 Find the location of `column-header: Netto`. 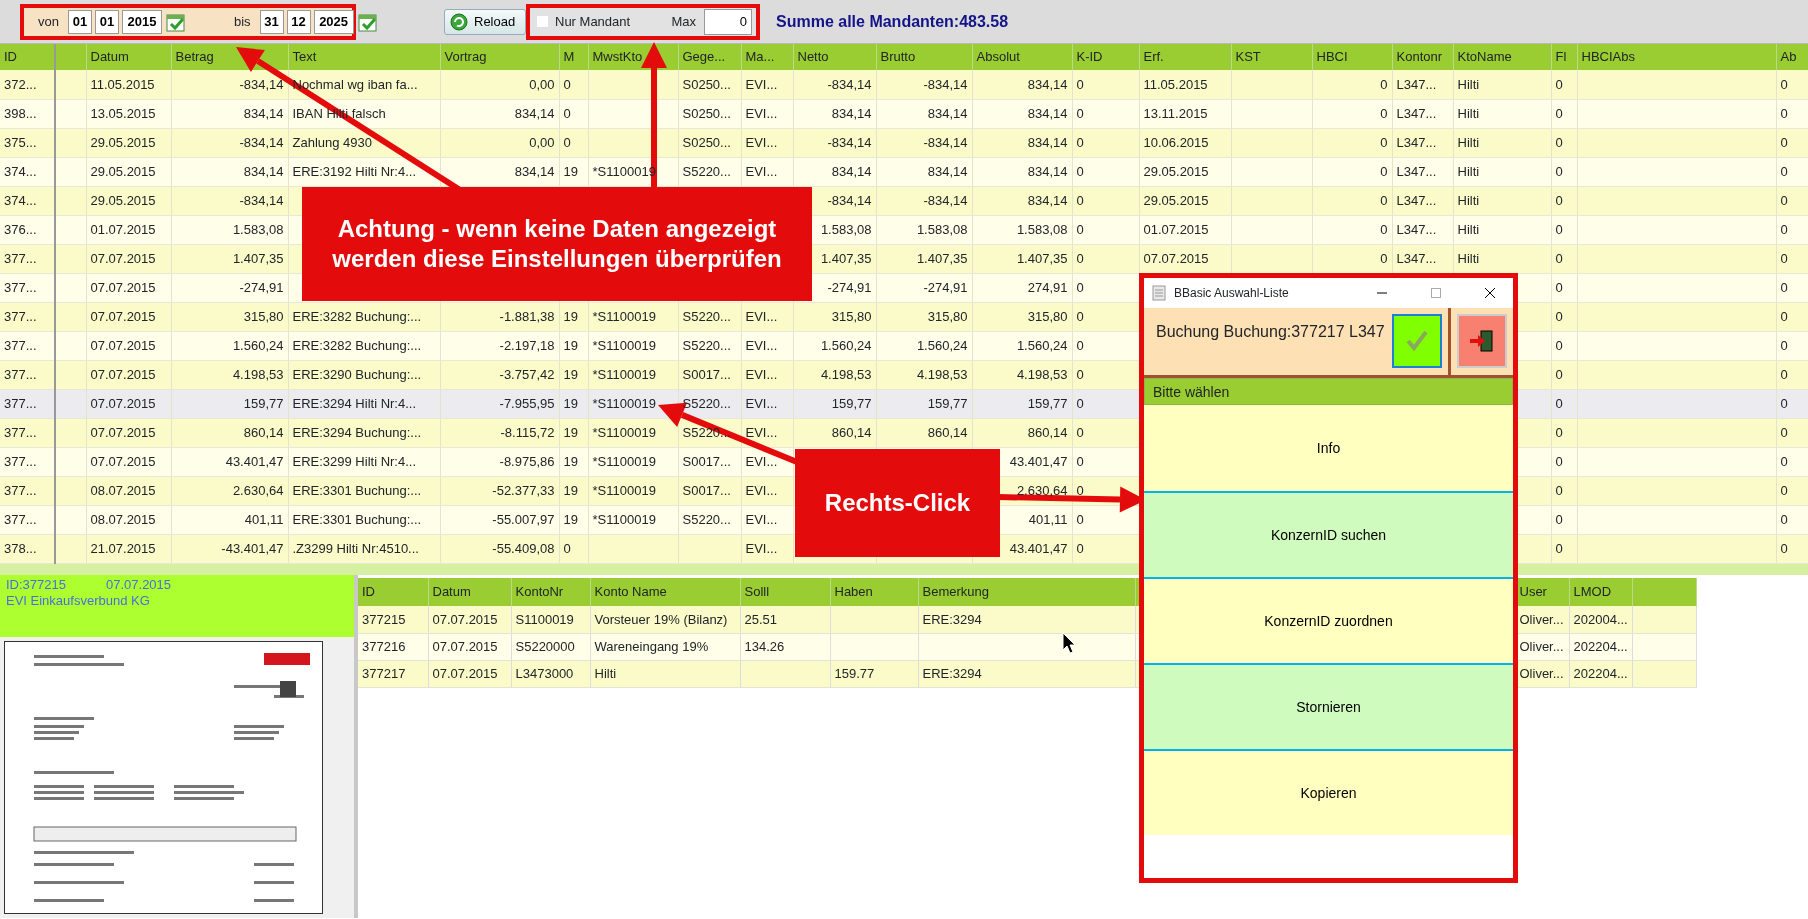

column-header: Netto is located at coordinates (834, 57).